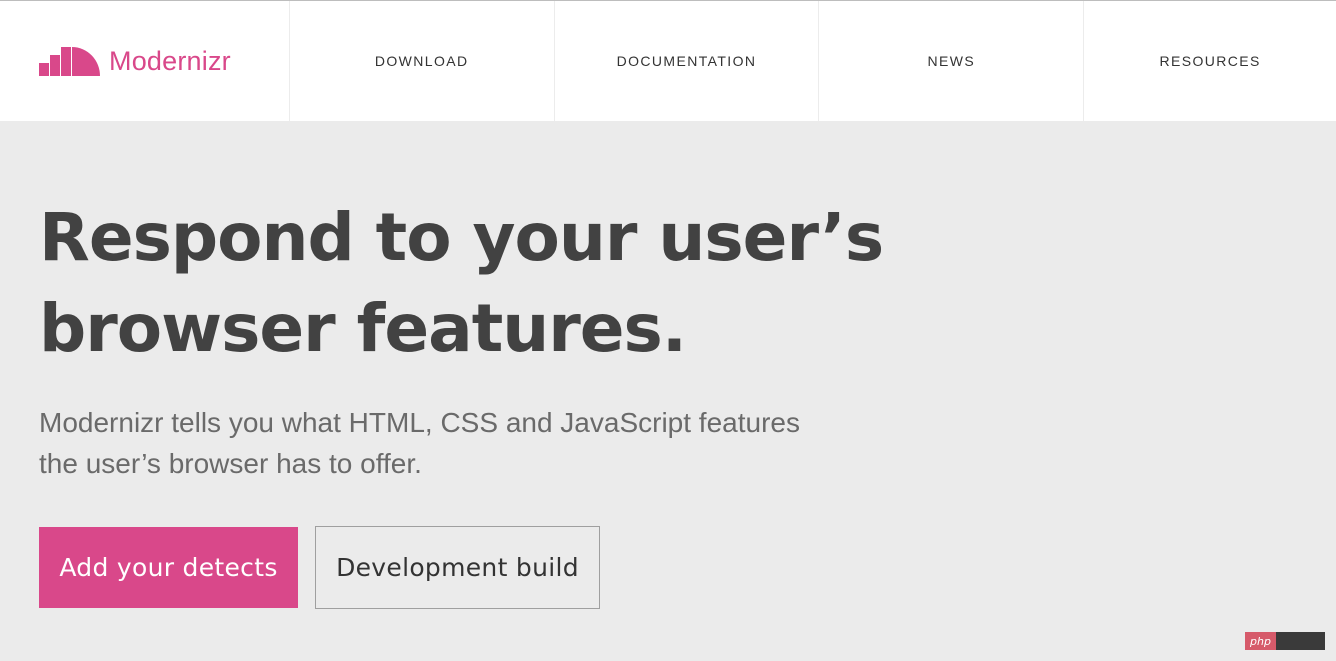 The width and height of the screenshot is (1336, 661). Describe the element at coordinates (69, 61) in the screenshot. I see `modernizr-logo-icon` at that location.